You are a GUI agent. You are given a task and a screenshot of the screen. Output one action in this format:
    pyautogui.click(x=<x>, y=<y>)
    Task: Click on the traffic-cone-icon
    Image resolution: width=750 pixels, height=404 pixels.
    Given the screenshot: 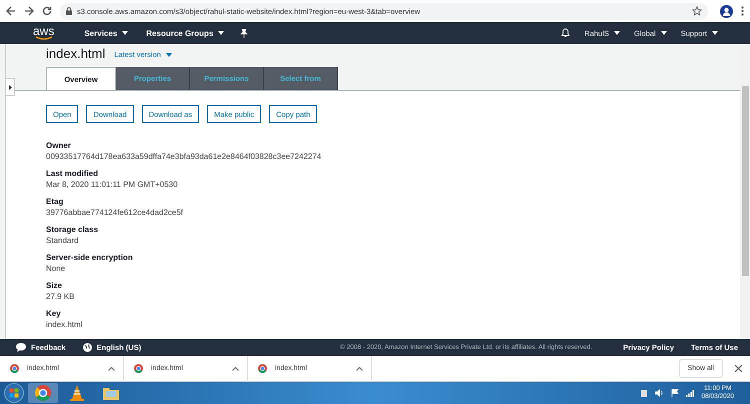 What is the action you would take?
    pyautogui.click(x=77, y=393)
    